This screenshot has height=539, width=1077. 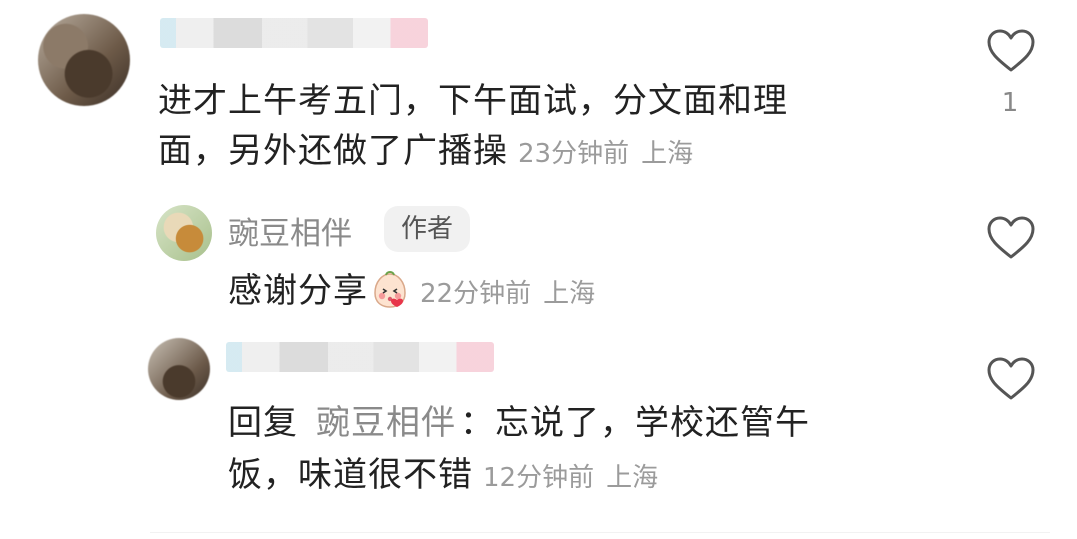 I want to click on reply-target-username: 豌豆相伴, so click(x=386, y=423).